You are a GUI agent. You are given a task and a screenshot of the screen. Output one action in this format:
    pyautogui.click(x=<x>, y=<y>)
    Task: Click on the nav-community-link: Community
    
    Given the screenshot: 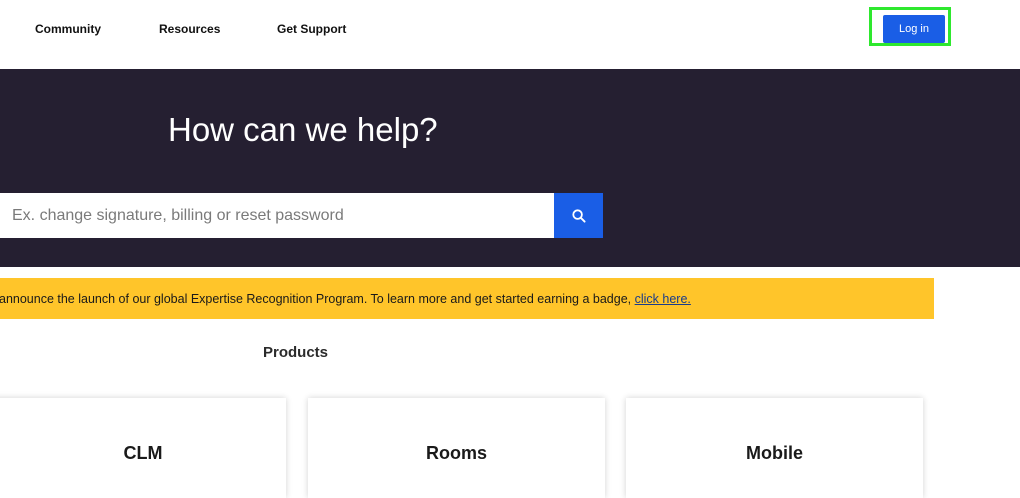 What is the action you would take?
    pyautogui.click(x=68, y=29)
    